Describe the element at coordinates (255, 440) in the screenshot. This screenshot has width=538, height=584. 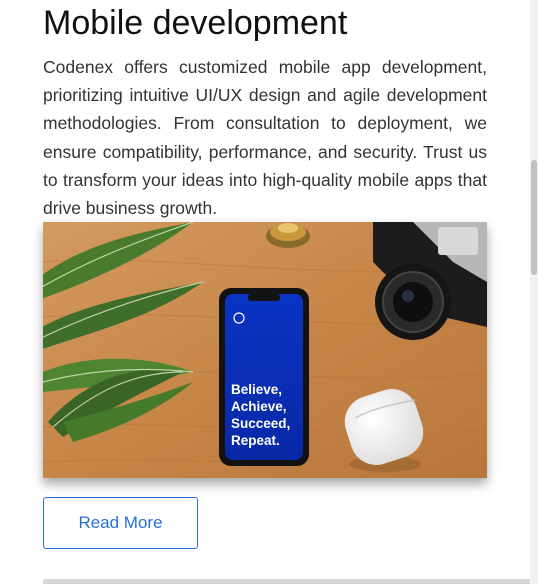
I see `phone-line-4: Repeat.` at that location.